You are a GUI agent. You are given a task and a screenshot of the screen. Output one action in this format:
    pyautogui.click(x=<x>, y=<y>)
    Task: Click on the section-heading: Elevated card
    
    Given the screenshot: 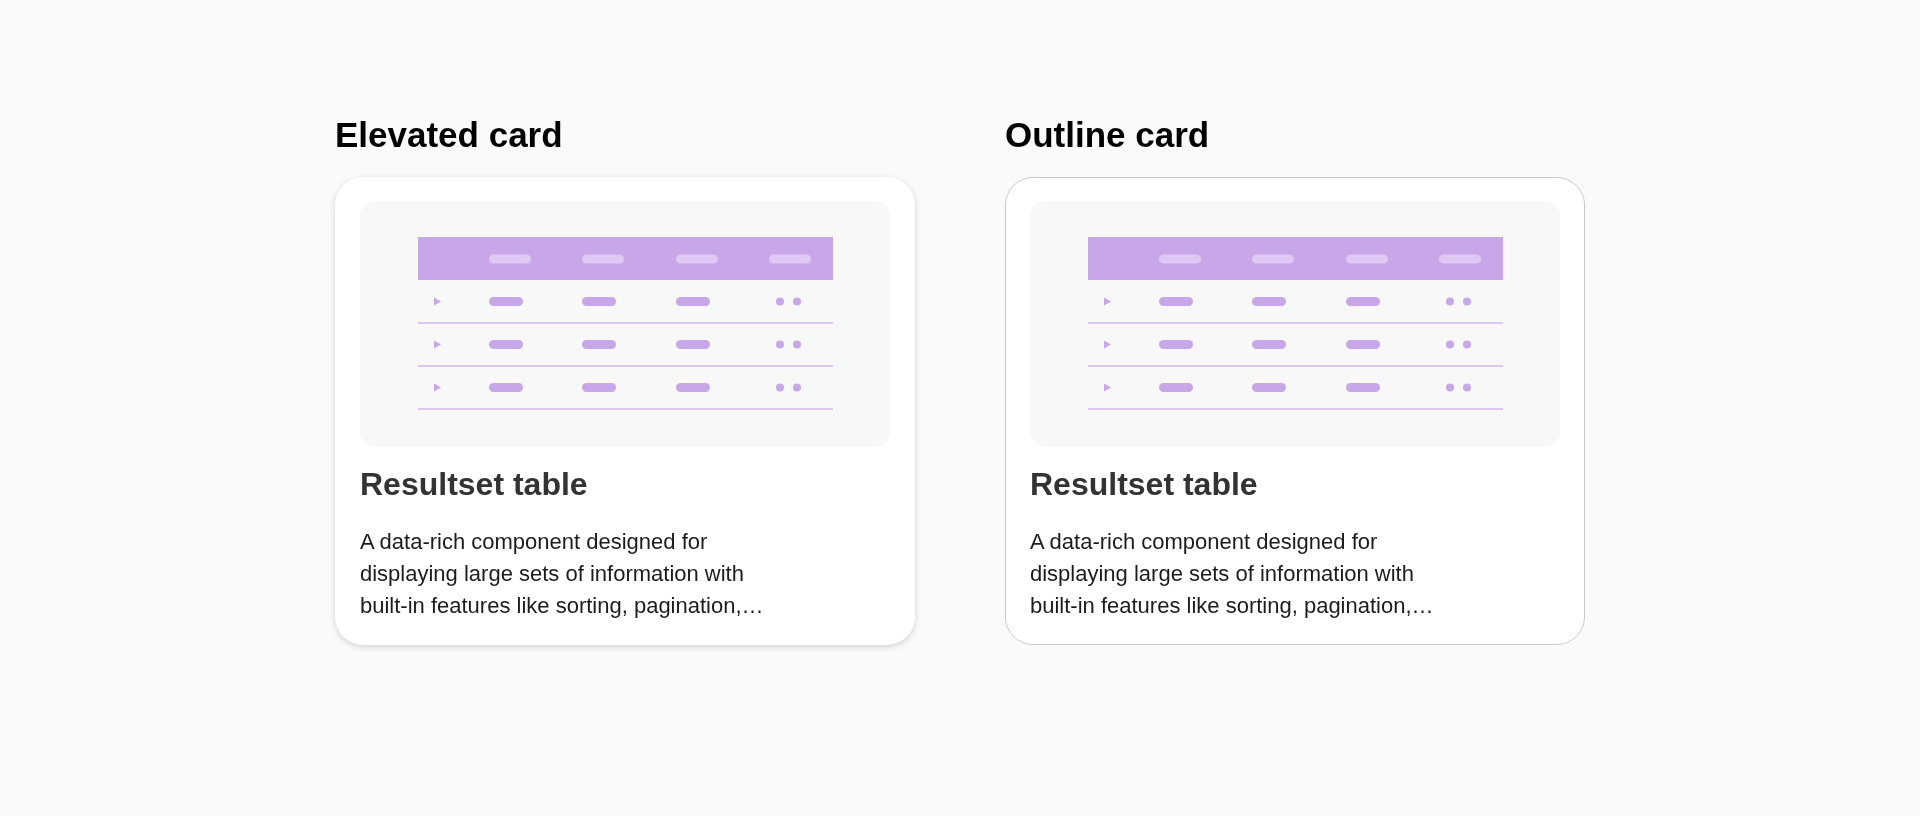 What is the action you would take?
    pyautogui.click(x=449, y=135)
    